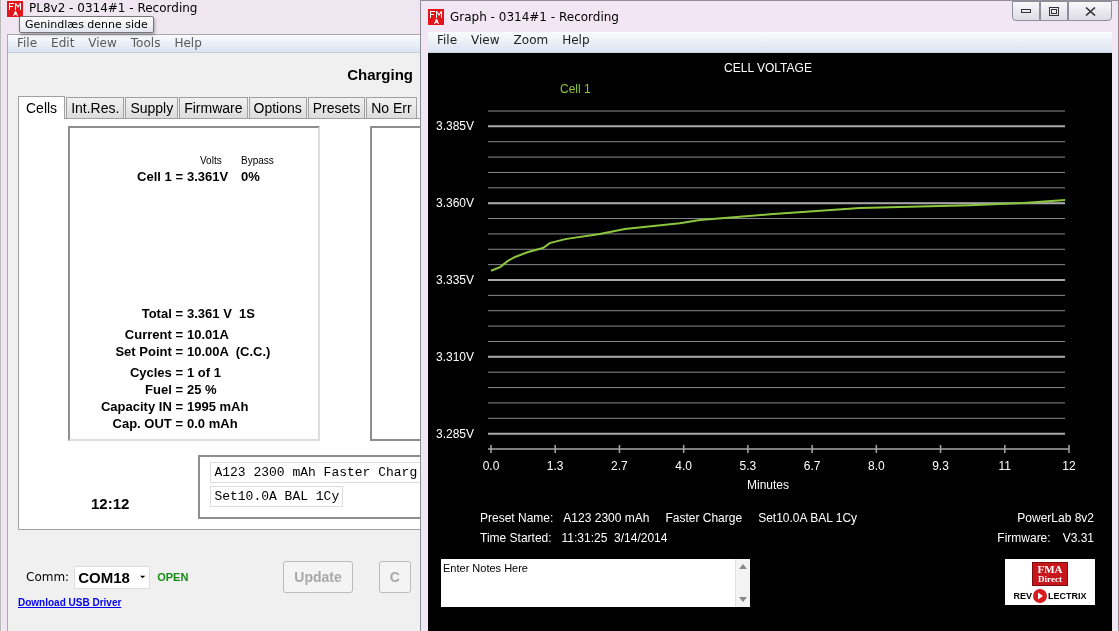  Describe the element at coordinates (683, 466) in the screenshot. I see `x-tick-label: 4.0` at that location.